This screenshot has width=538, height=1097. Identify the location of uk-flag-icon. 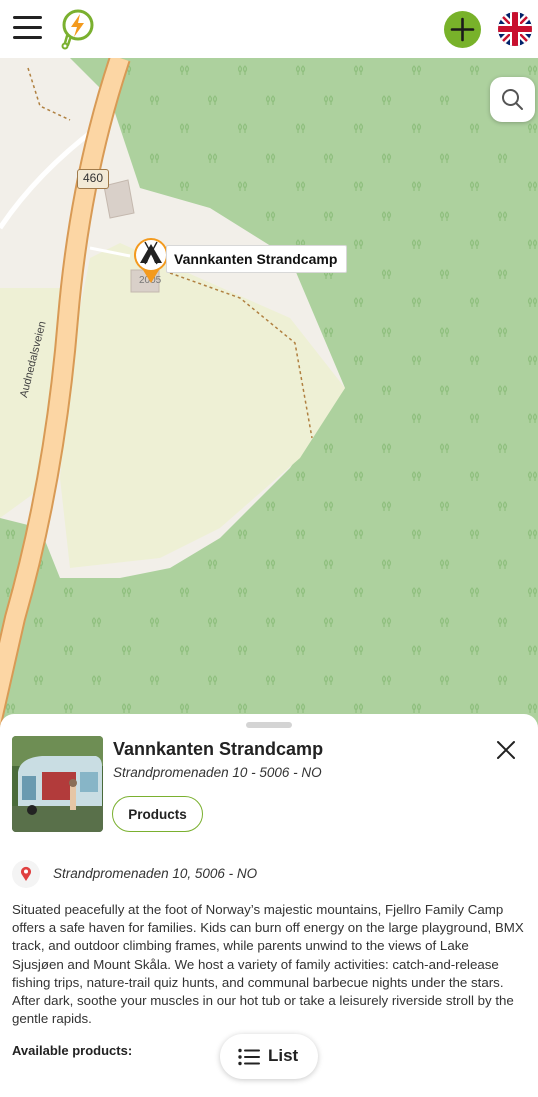
(515, 29).